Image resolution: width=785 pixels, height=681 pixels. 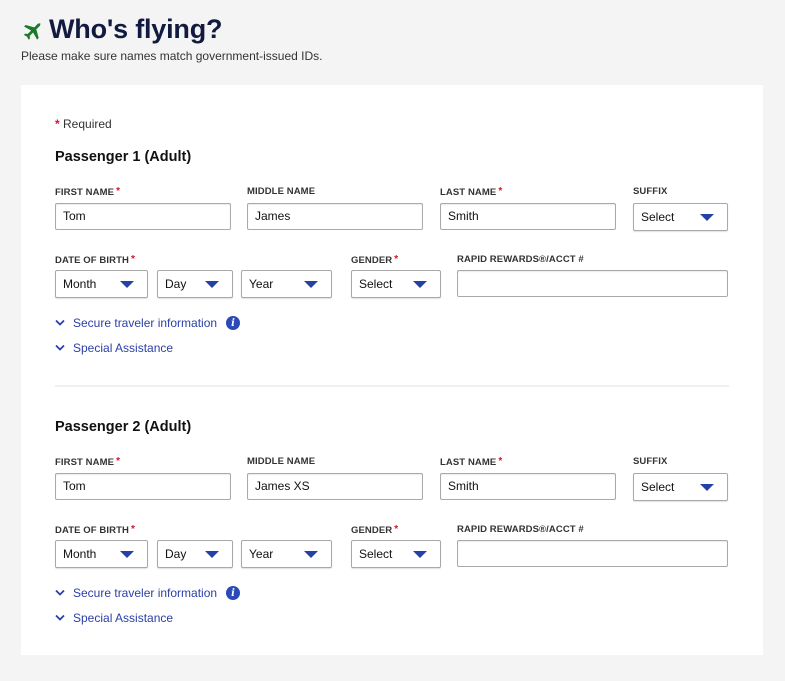 I want to click on page-title: Who's flying?, so click(x=136, y=29).